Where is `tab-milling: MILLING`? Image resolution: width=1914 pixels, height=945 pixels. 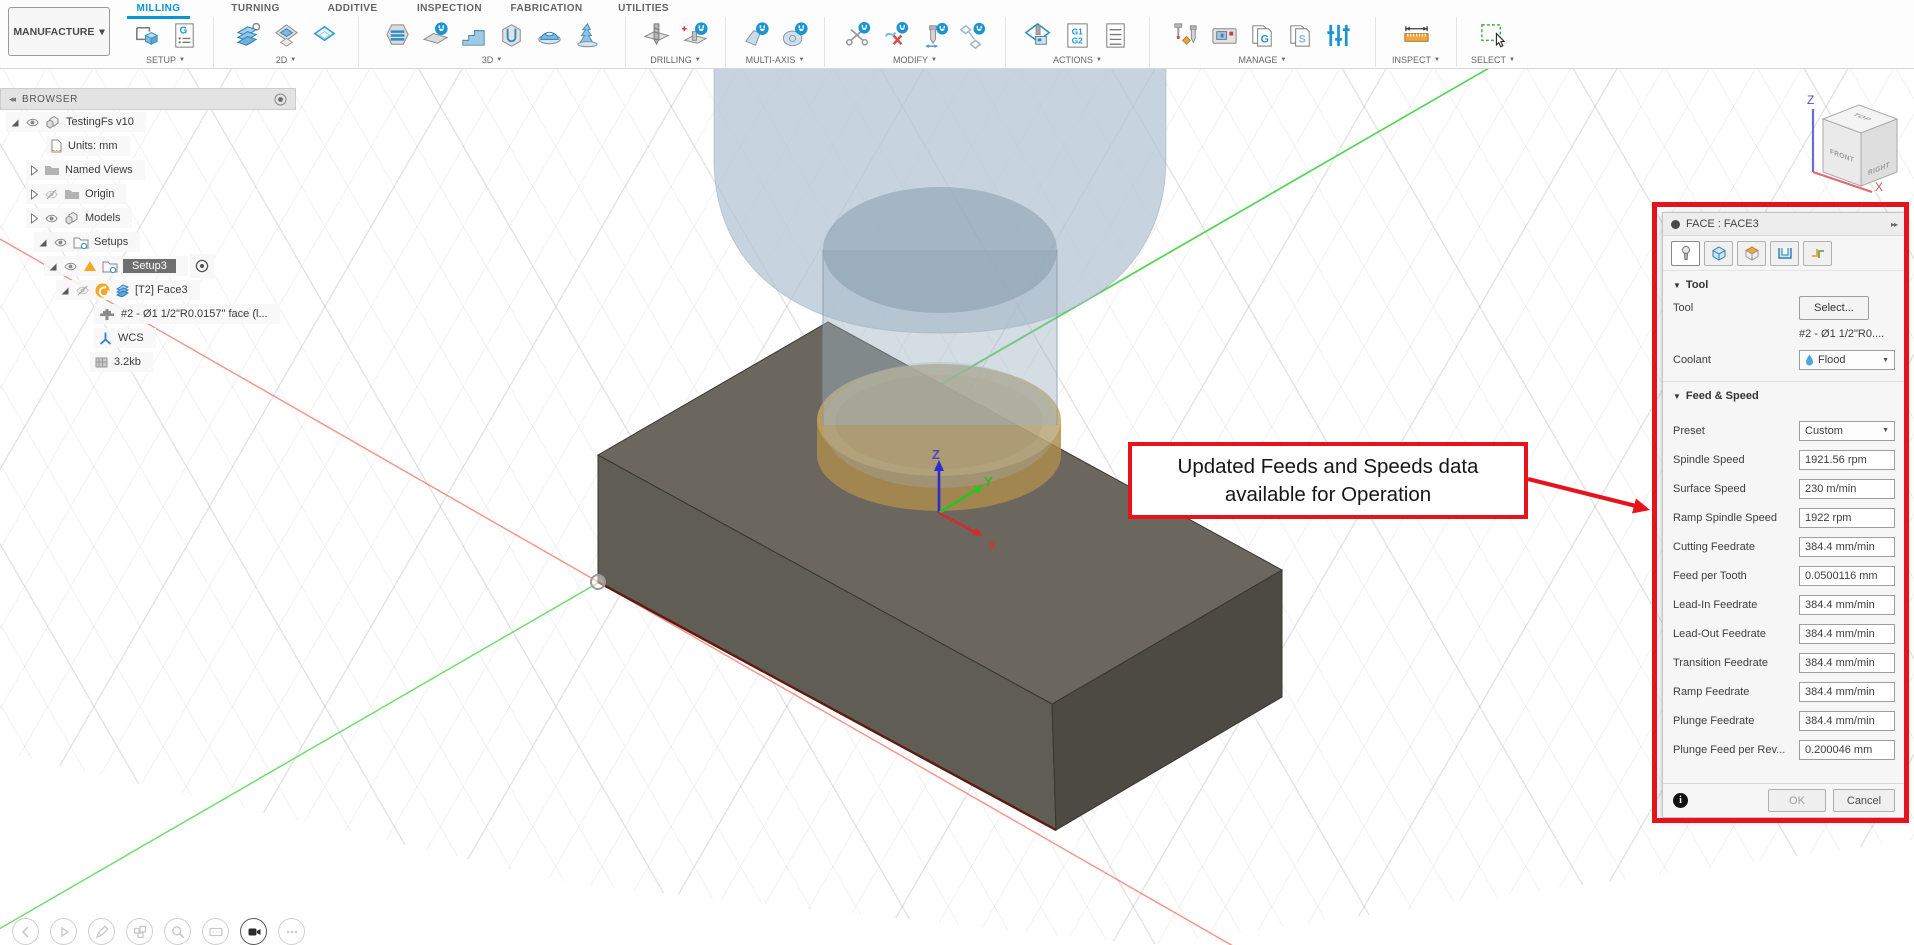
tab-milling: MILLING is located at coordinates (158, 9).